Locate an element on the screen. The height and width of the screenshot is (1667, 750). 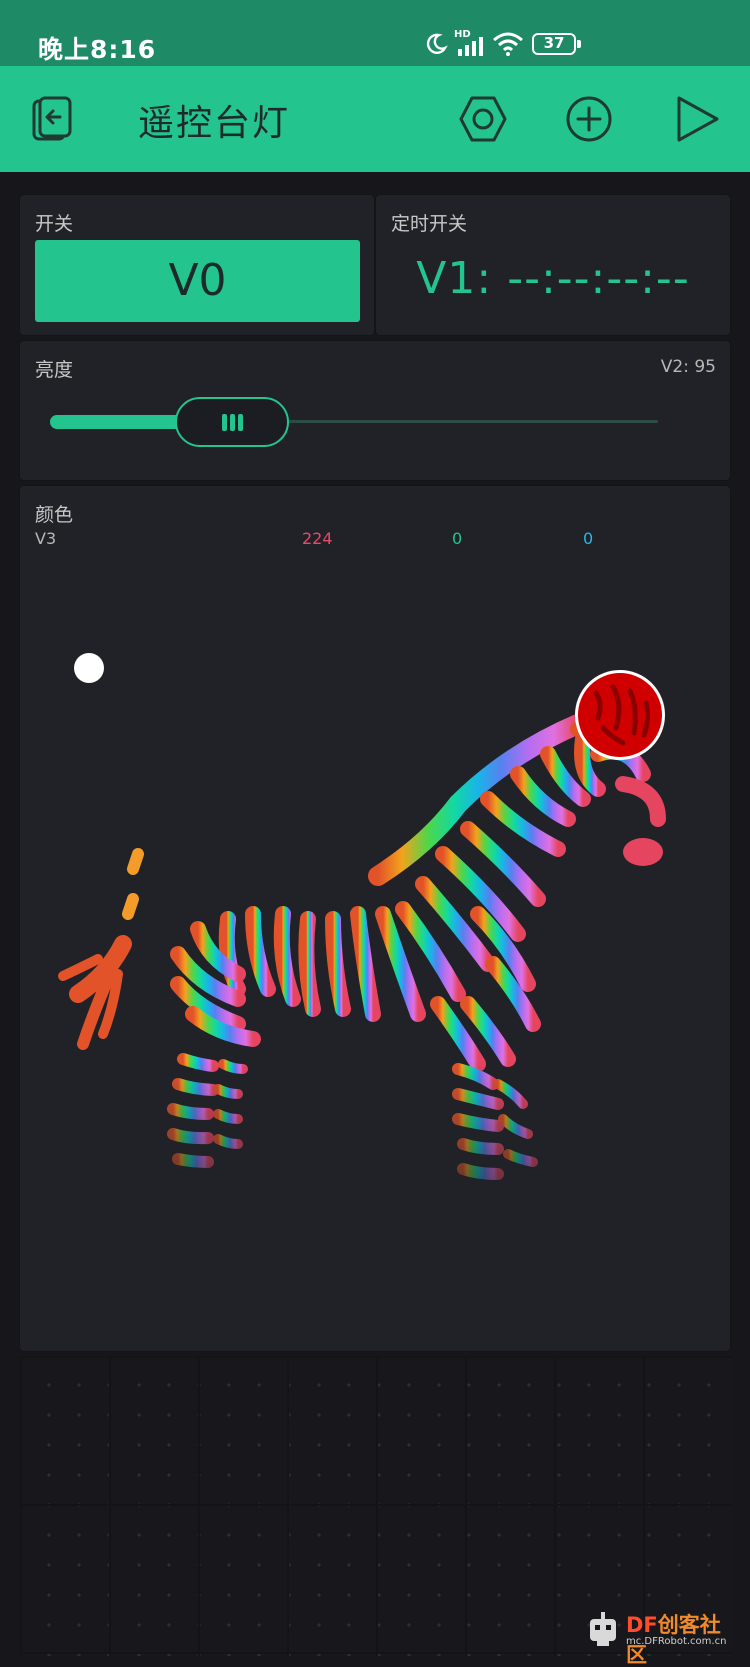
play-icon is located at coordinates (697, 119).